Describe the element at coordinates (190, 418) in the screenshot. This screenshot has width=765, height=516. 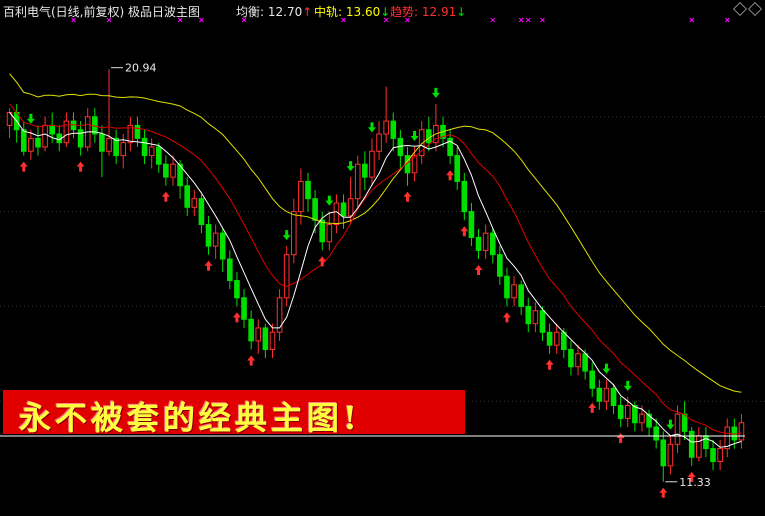
I see `banner-text: 永不被套的经典主图!` at that location.